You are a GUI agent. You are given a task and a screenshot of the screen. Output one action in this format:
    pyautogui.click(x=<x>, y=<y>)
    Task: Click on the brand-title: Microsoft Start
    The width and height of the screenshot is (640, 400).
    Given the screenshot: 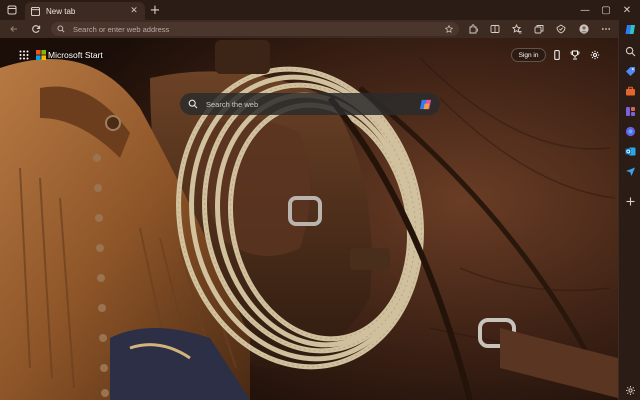 What is the action you would take?
    pyautogui.click(x=75, y=55)
    